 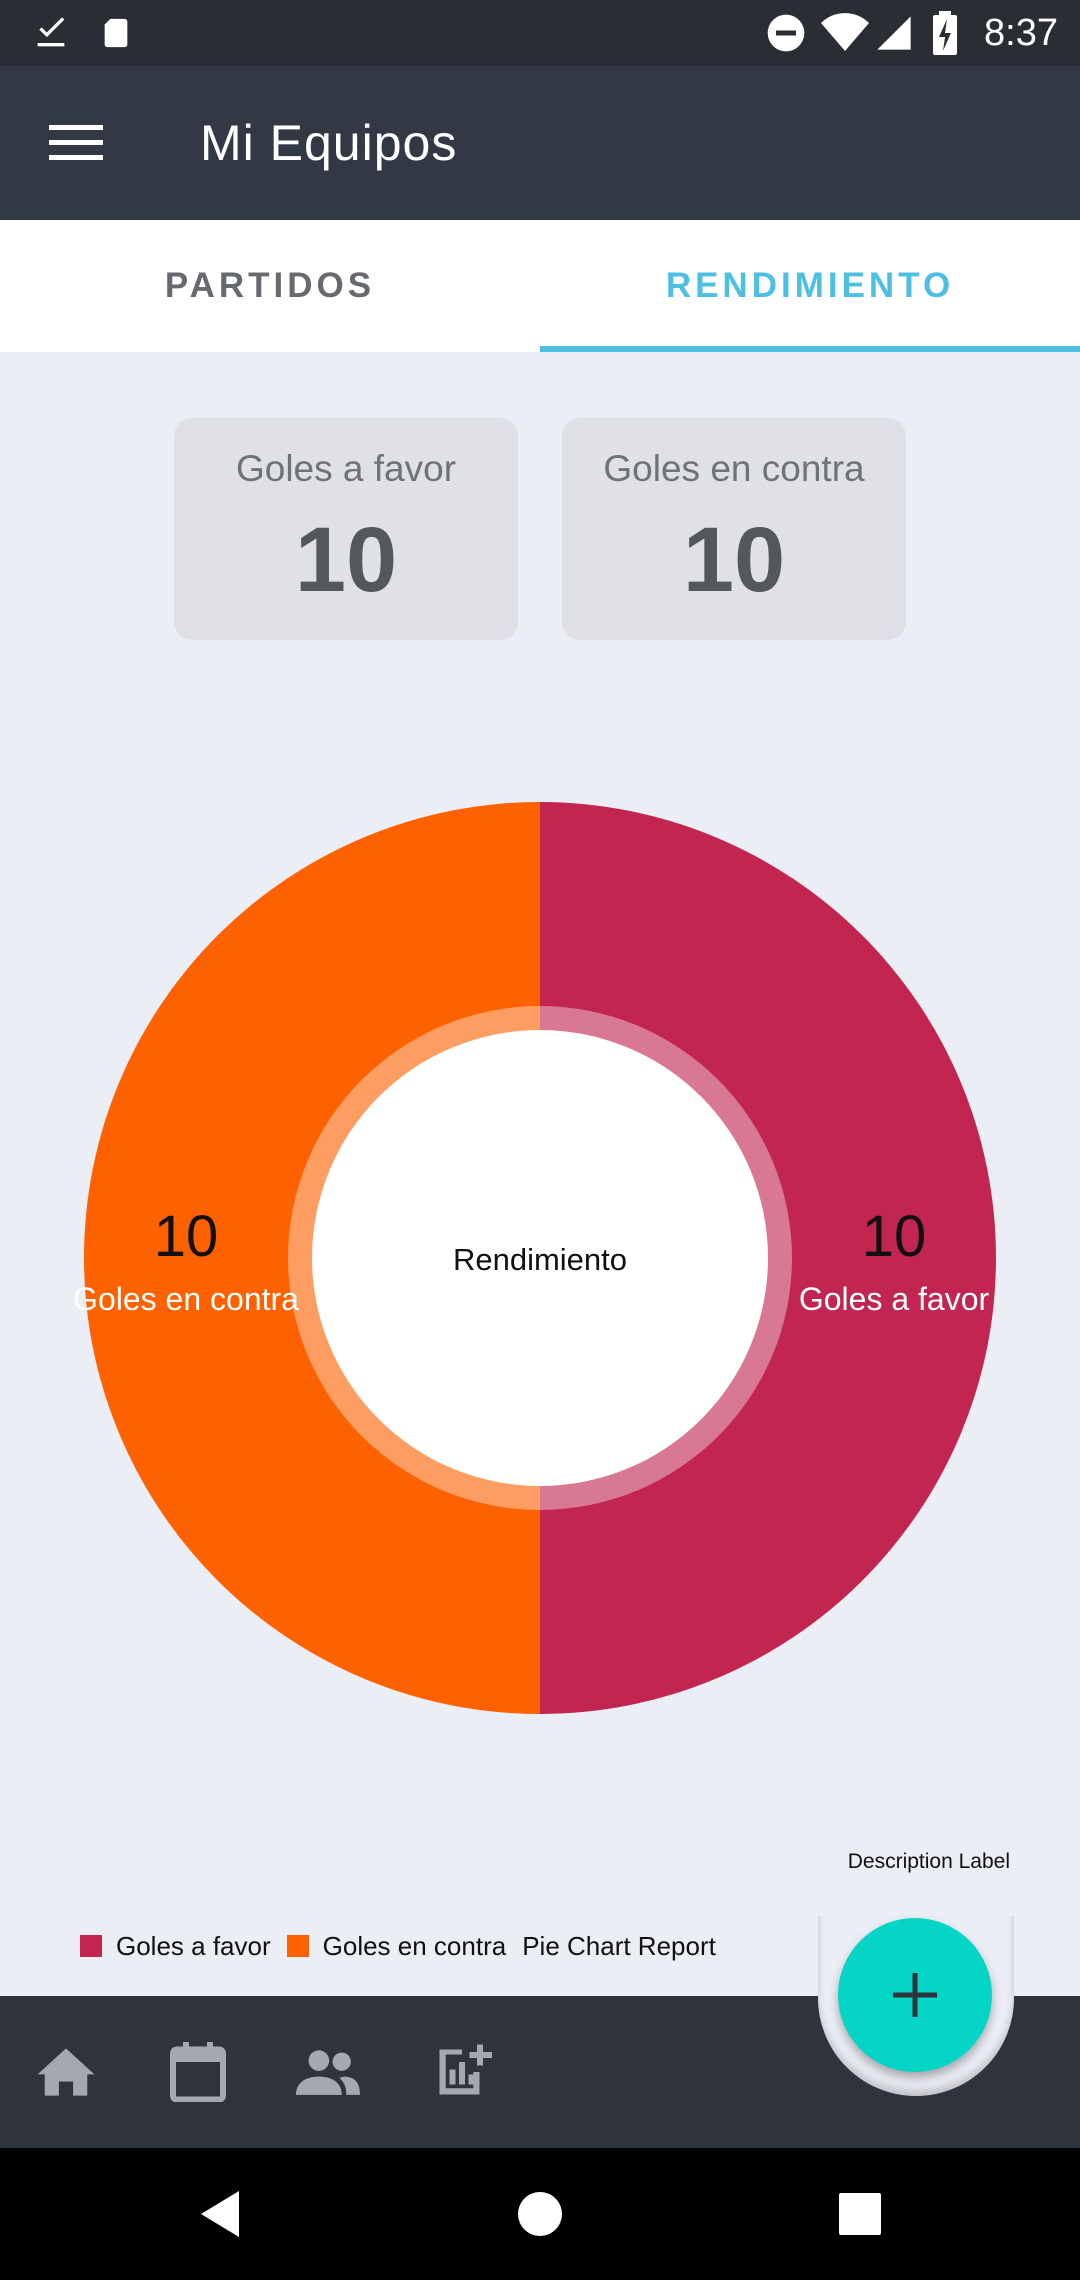 I want to click on download-done-icon, so click(x=51, y=33).